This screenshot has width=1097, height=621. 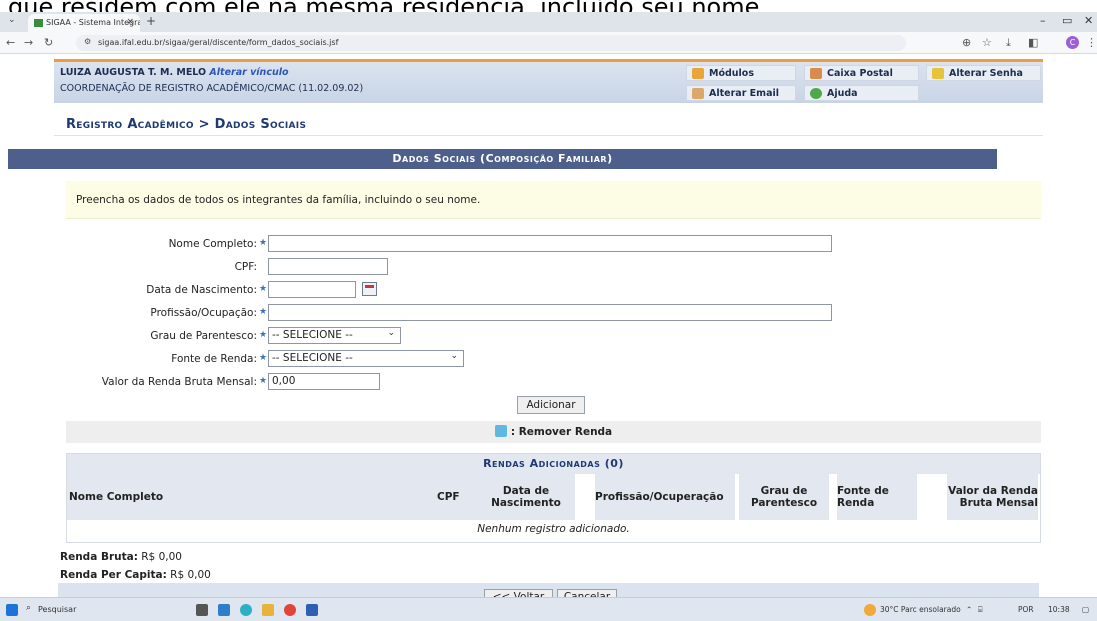 What do you see at coordinates (698, 73) in the screenshot?
I see `modules-icon` at bounding box center [698, 73].